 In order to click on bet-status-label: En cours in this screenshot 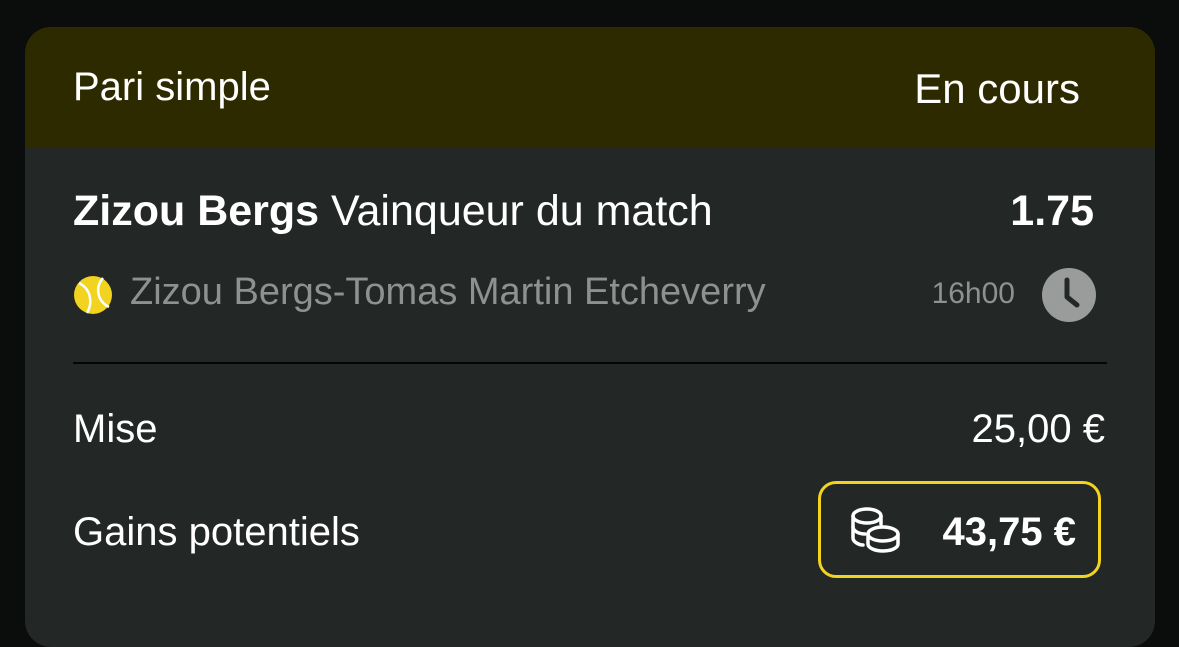, I will do `click(997, 88)`.